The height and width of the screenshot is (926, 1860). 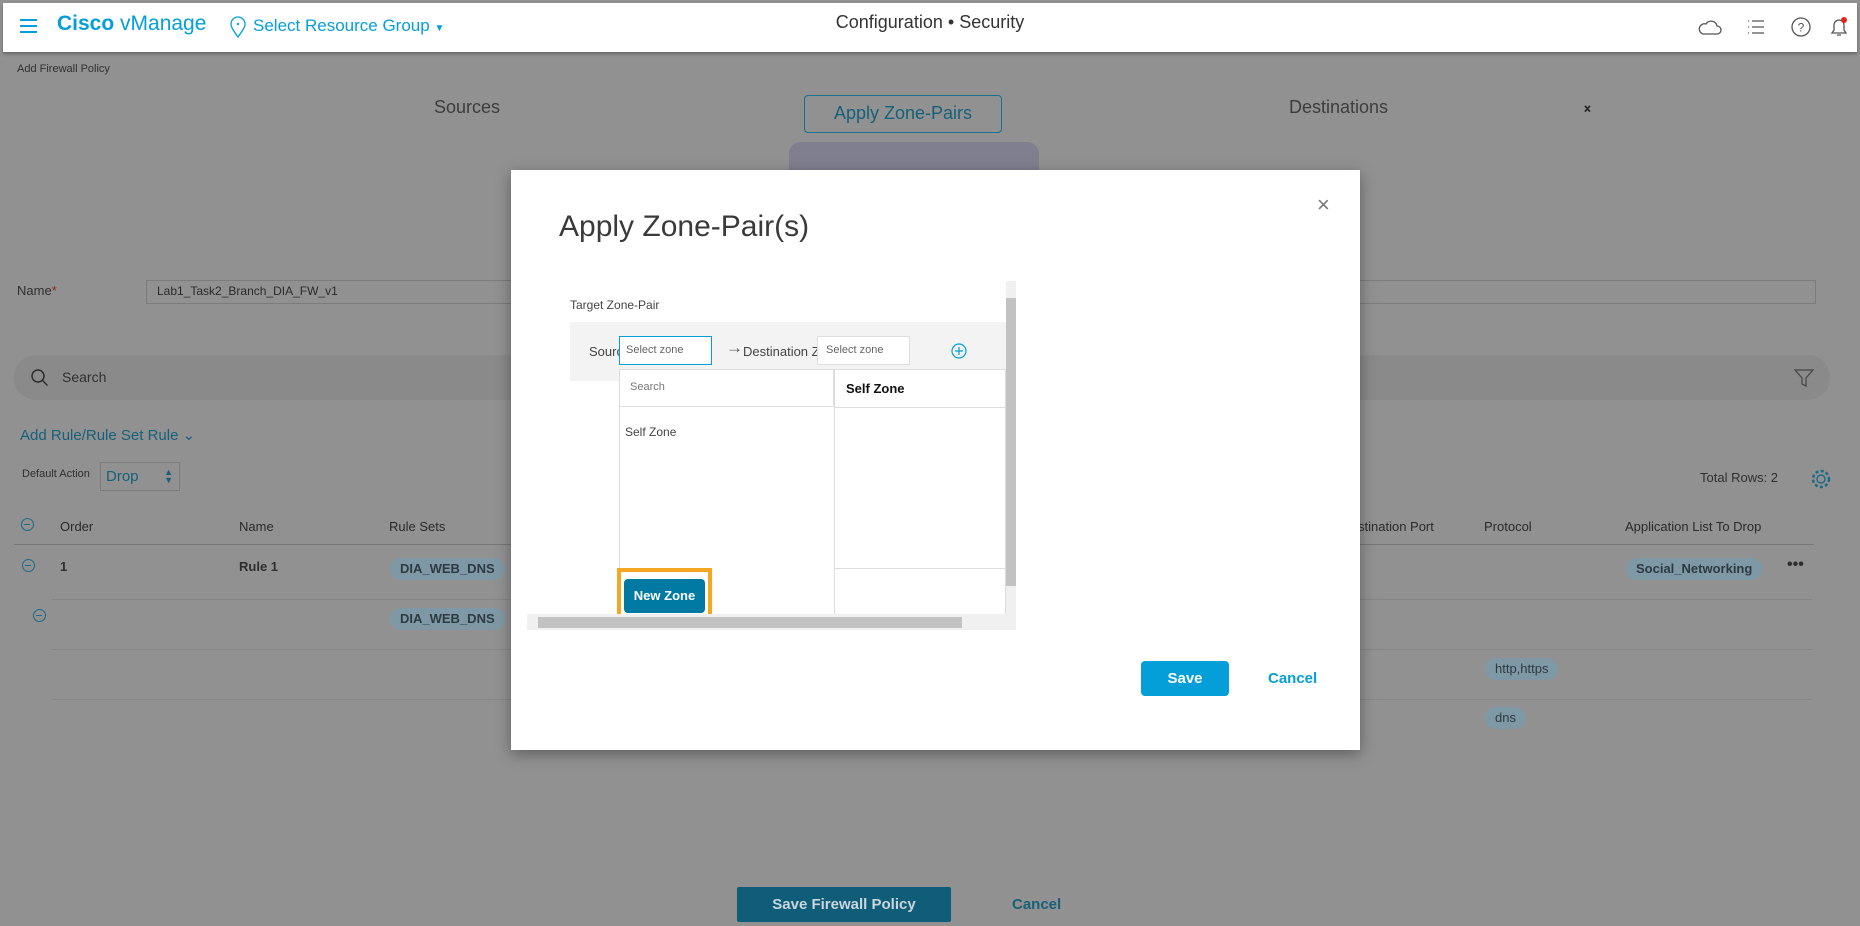 I want to click on task-list-icon, so click(x=1756, y=27).